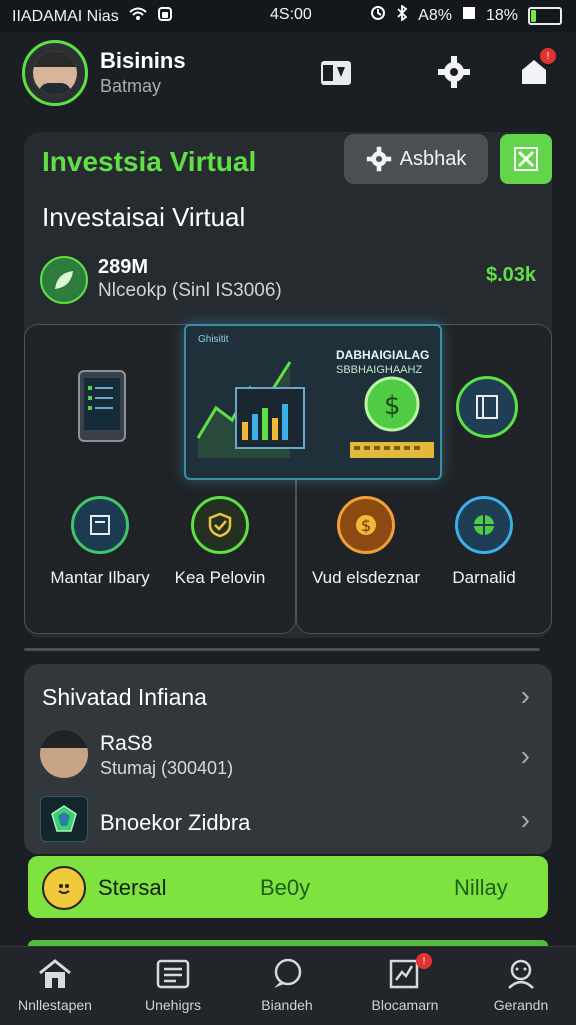 The image size is (576, 1025). I want to click on leaf-icon, so click(64, 280).